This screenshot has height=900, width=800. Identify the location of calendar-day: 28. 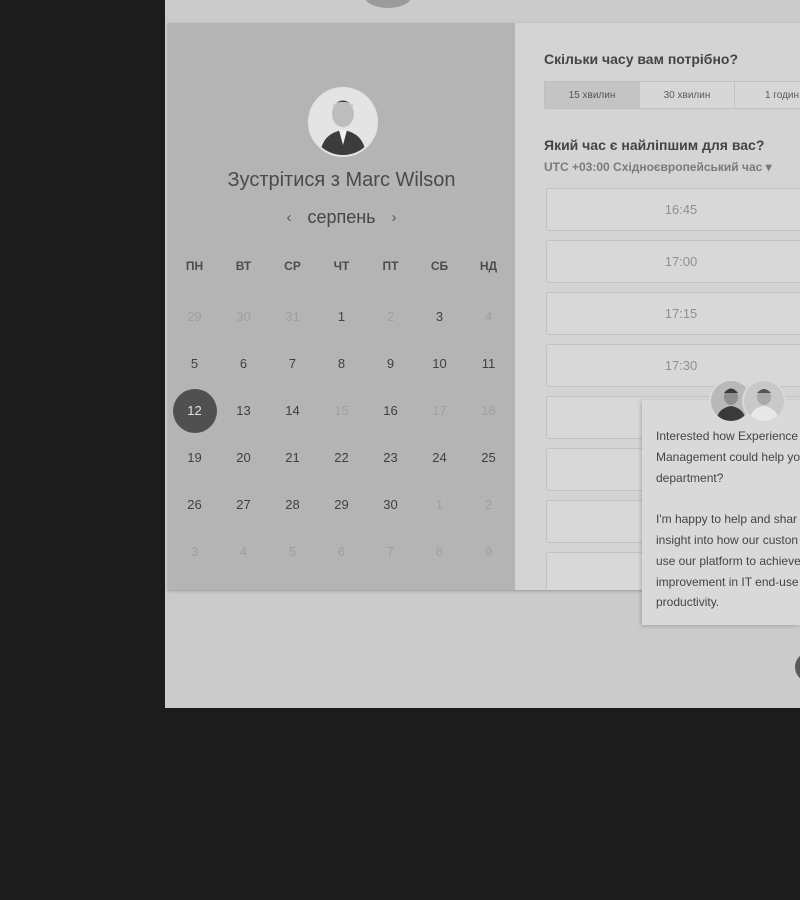
(292, 504).